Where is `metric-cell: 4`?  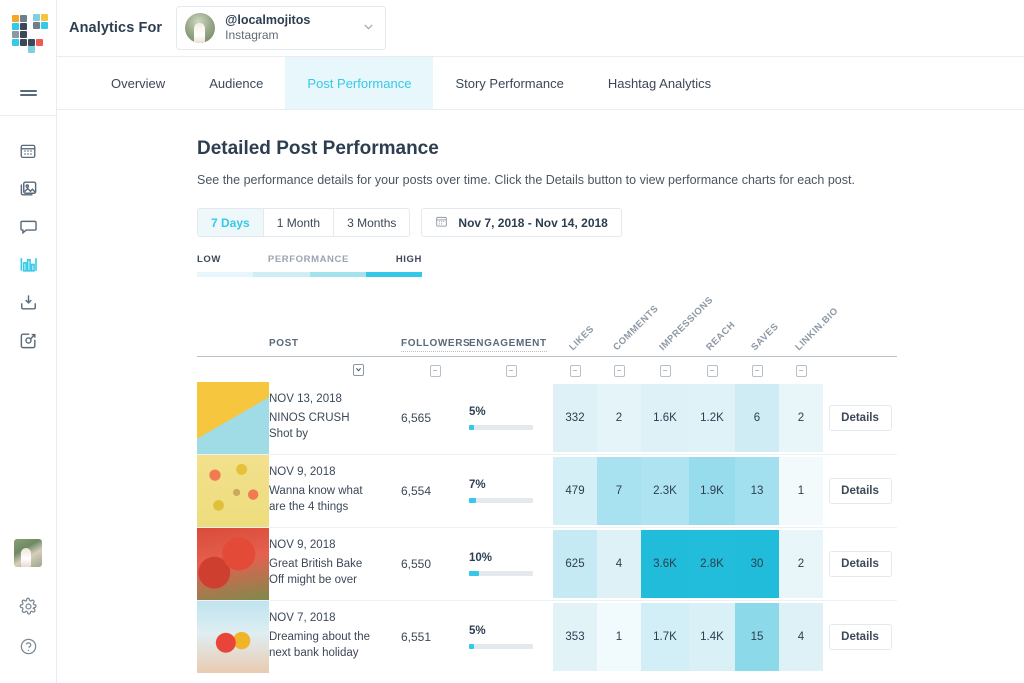 metric-cell: 4 is located at coordinates (619, 564).